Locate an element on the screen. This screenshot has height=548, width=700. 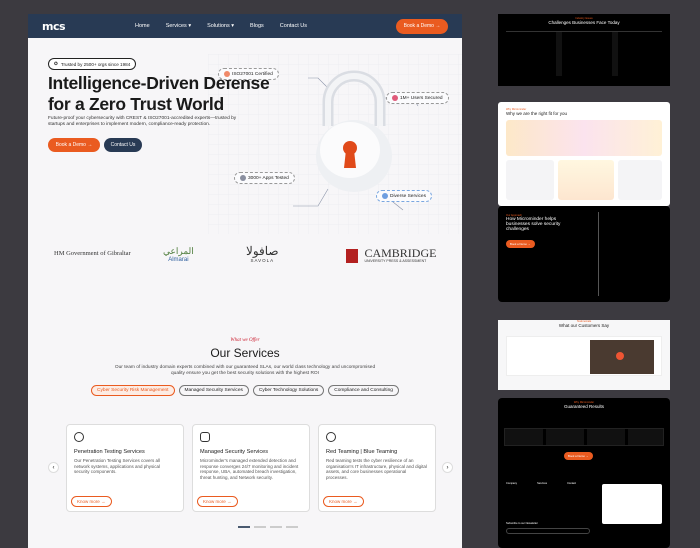
star-icon: ✪ is located at coordinates (56, 63).